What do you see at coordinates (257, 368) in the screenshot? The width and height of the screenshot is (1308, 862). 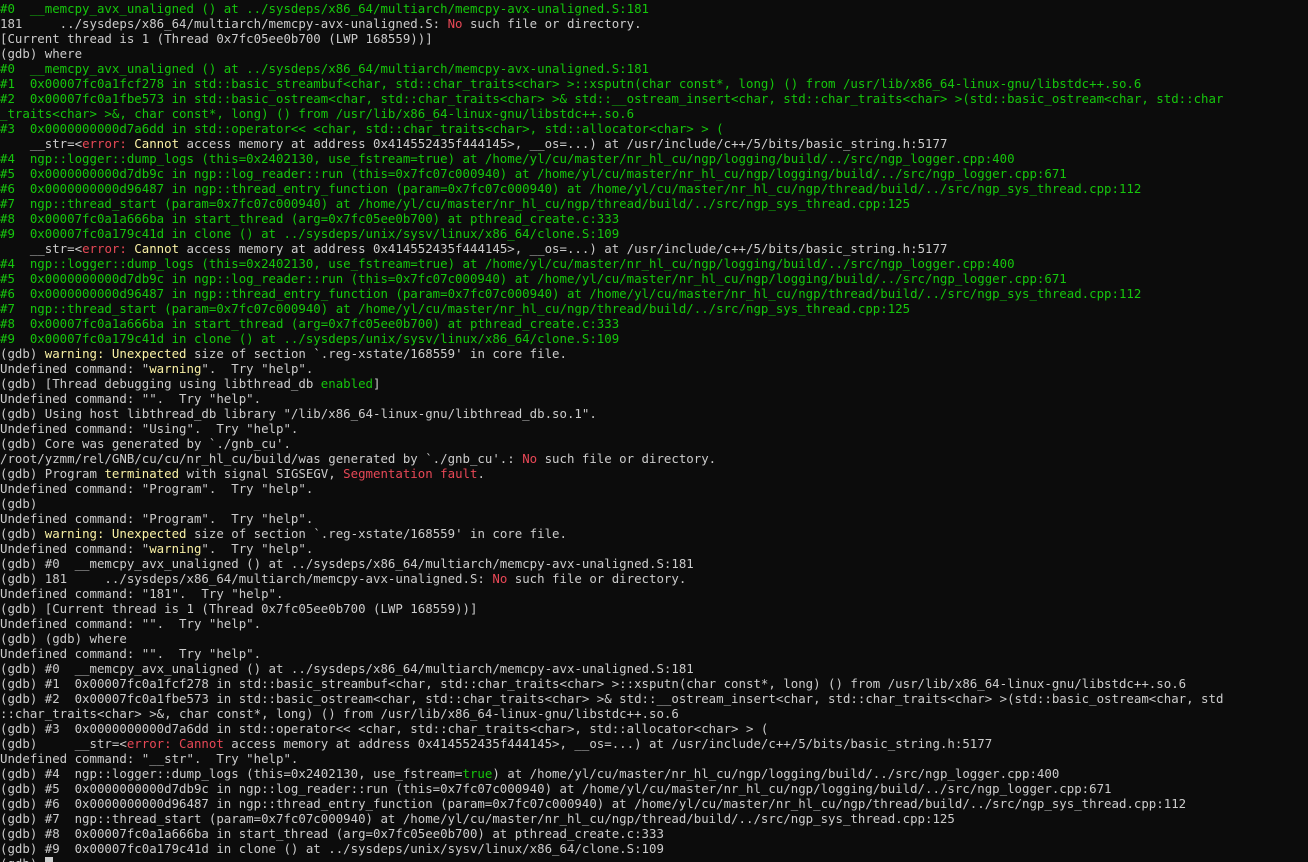 I see `terminal-text-segment: ". Try "help".` at bounding box center [257, 368].